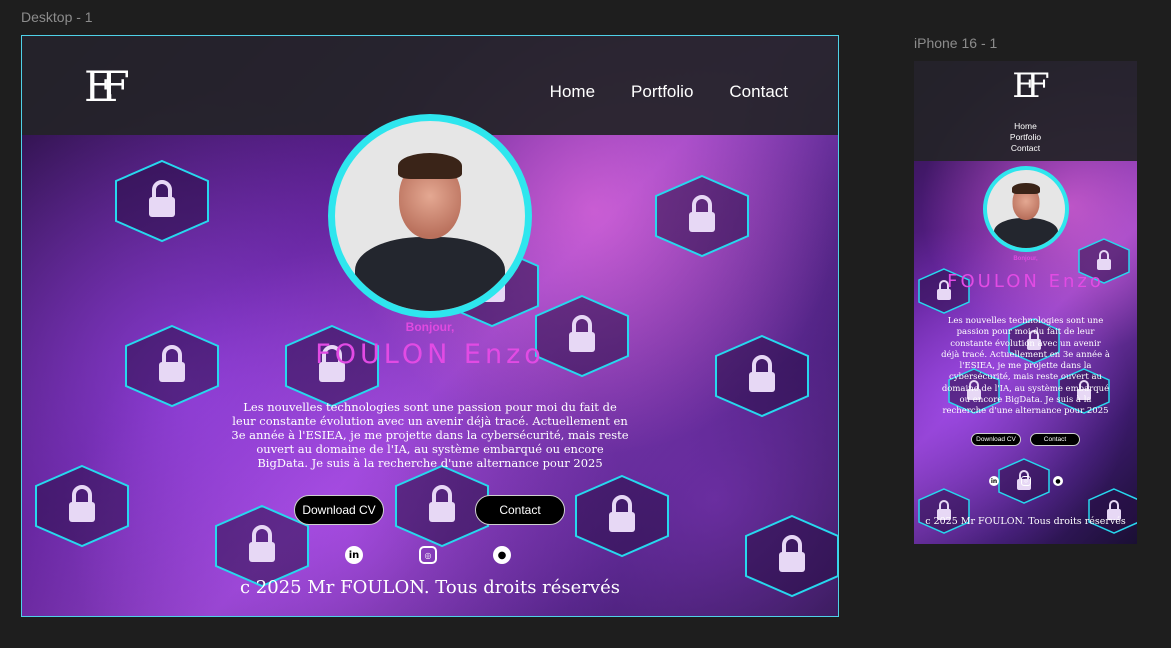 The height and width of the screenshot is (648, 1171). Describe the element at coordinates (1025, 86) in the screenshot. I see `phone-logo: EF` at that location.